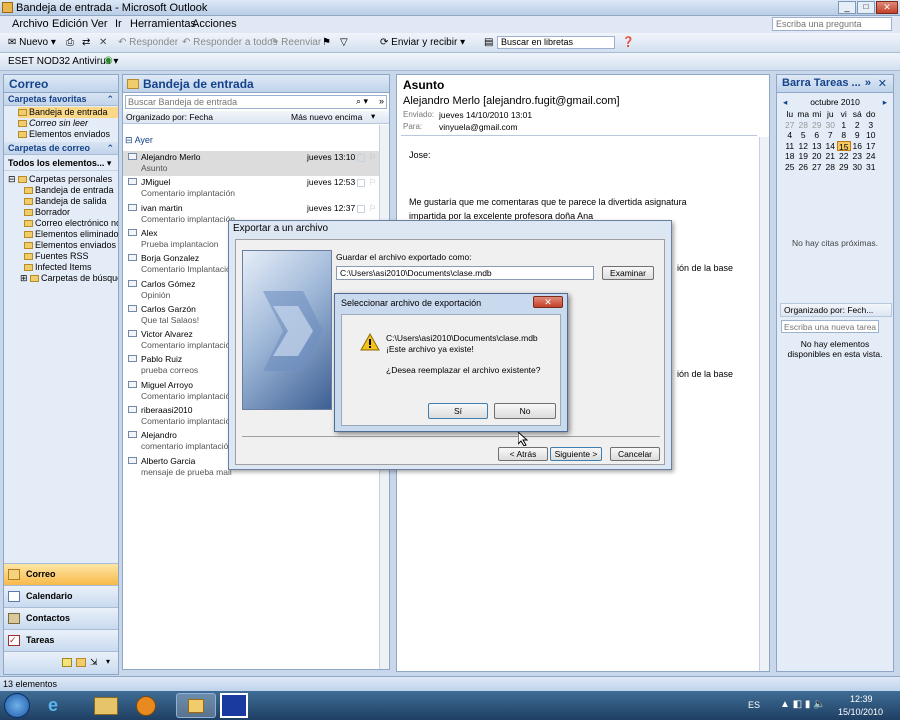 The width and height of the screenshot is (900, 720). I want to click on flag-icon: ⚑, so click(326, 42).